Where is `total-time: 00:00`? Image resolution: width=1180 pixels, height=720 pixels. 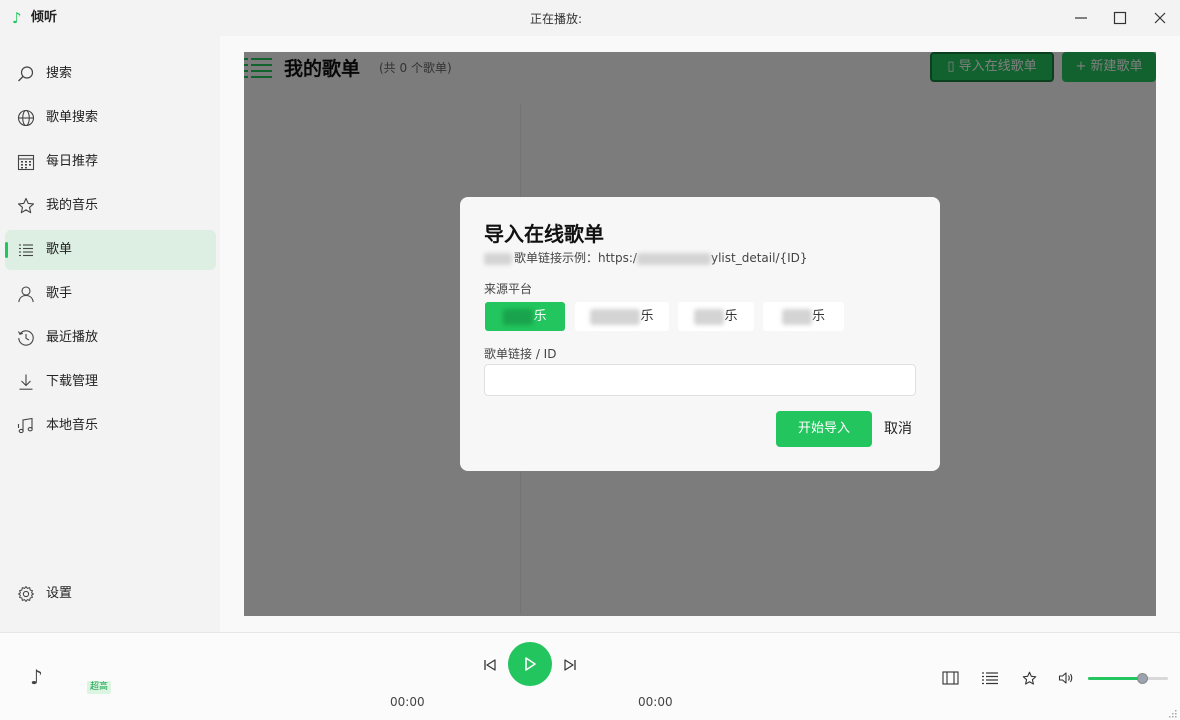
total-time: 00:00 is located at coordinates (655, 702).